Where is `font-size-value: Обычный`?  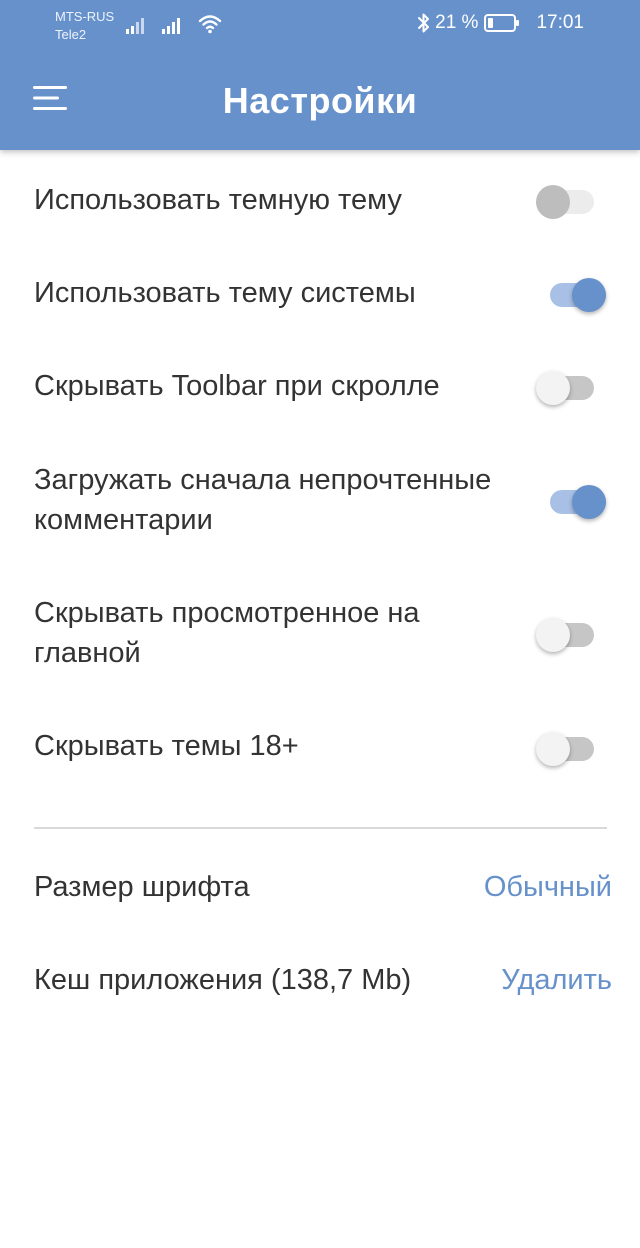 font-size-value: Обычный is located at coordinates (548, 887).